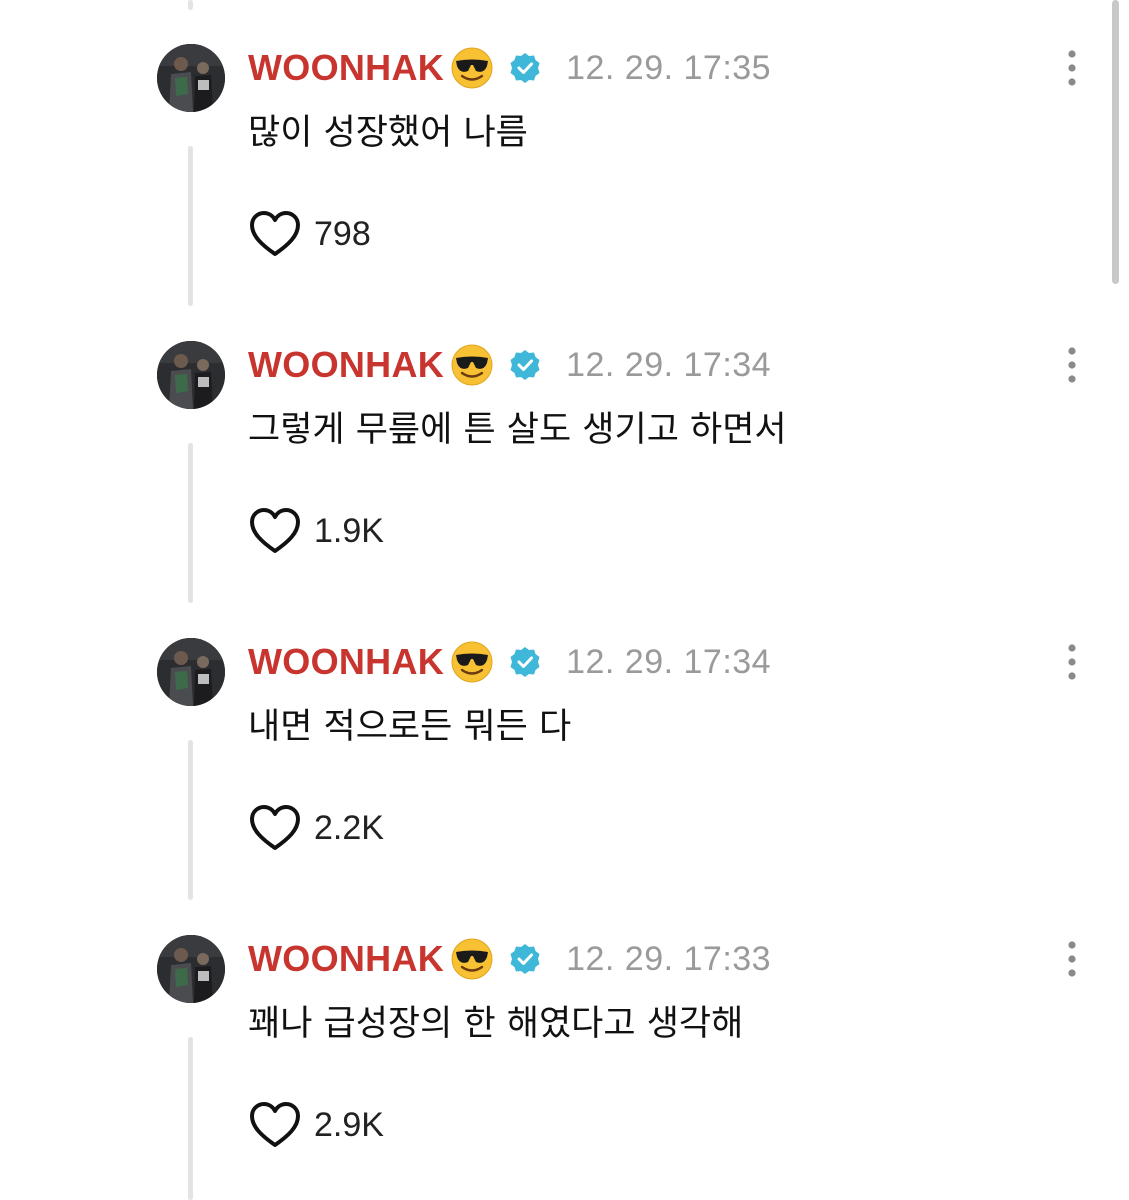 This screenshot has width=1129, height=1200. What do you see at coordinates (309, 234) in the screenshot?
I see `like-button: 798` at bounding box center [309, 234].